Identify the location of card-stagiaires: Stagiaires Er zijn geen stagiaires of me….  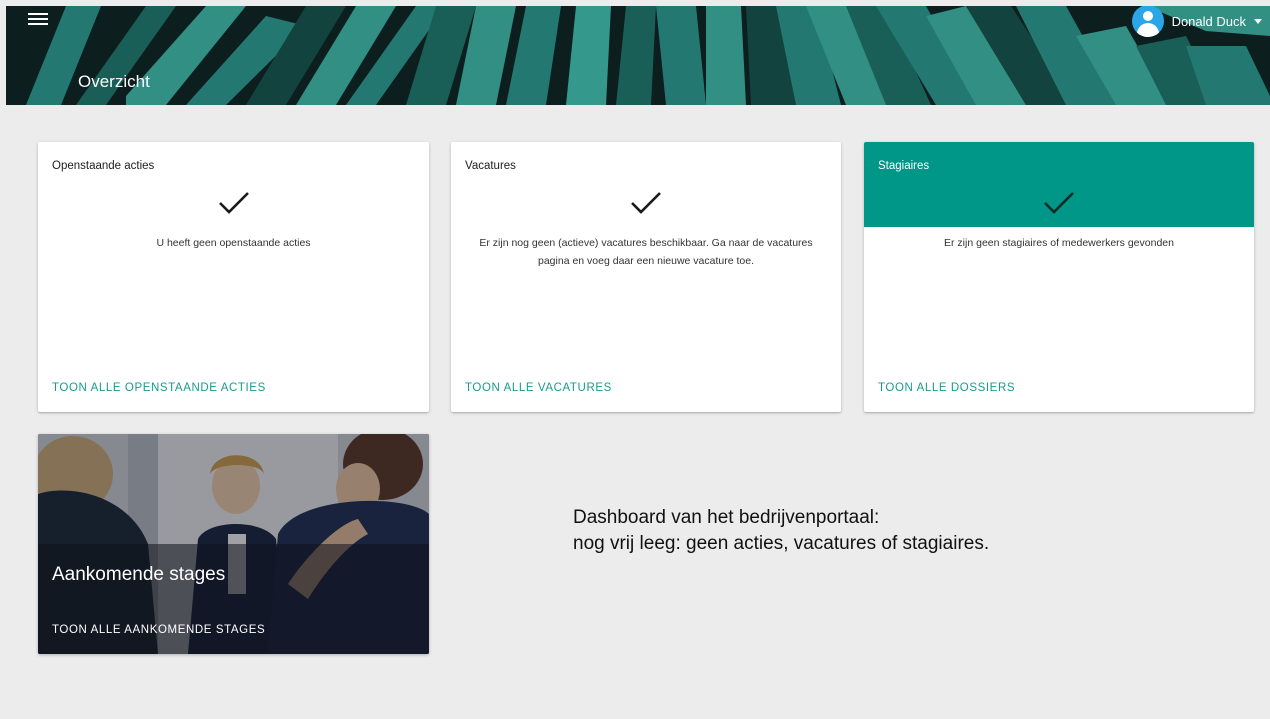
(1059, 277).